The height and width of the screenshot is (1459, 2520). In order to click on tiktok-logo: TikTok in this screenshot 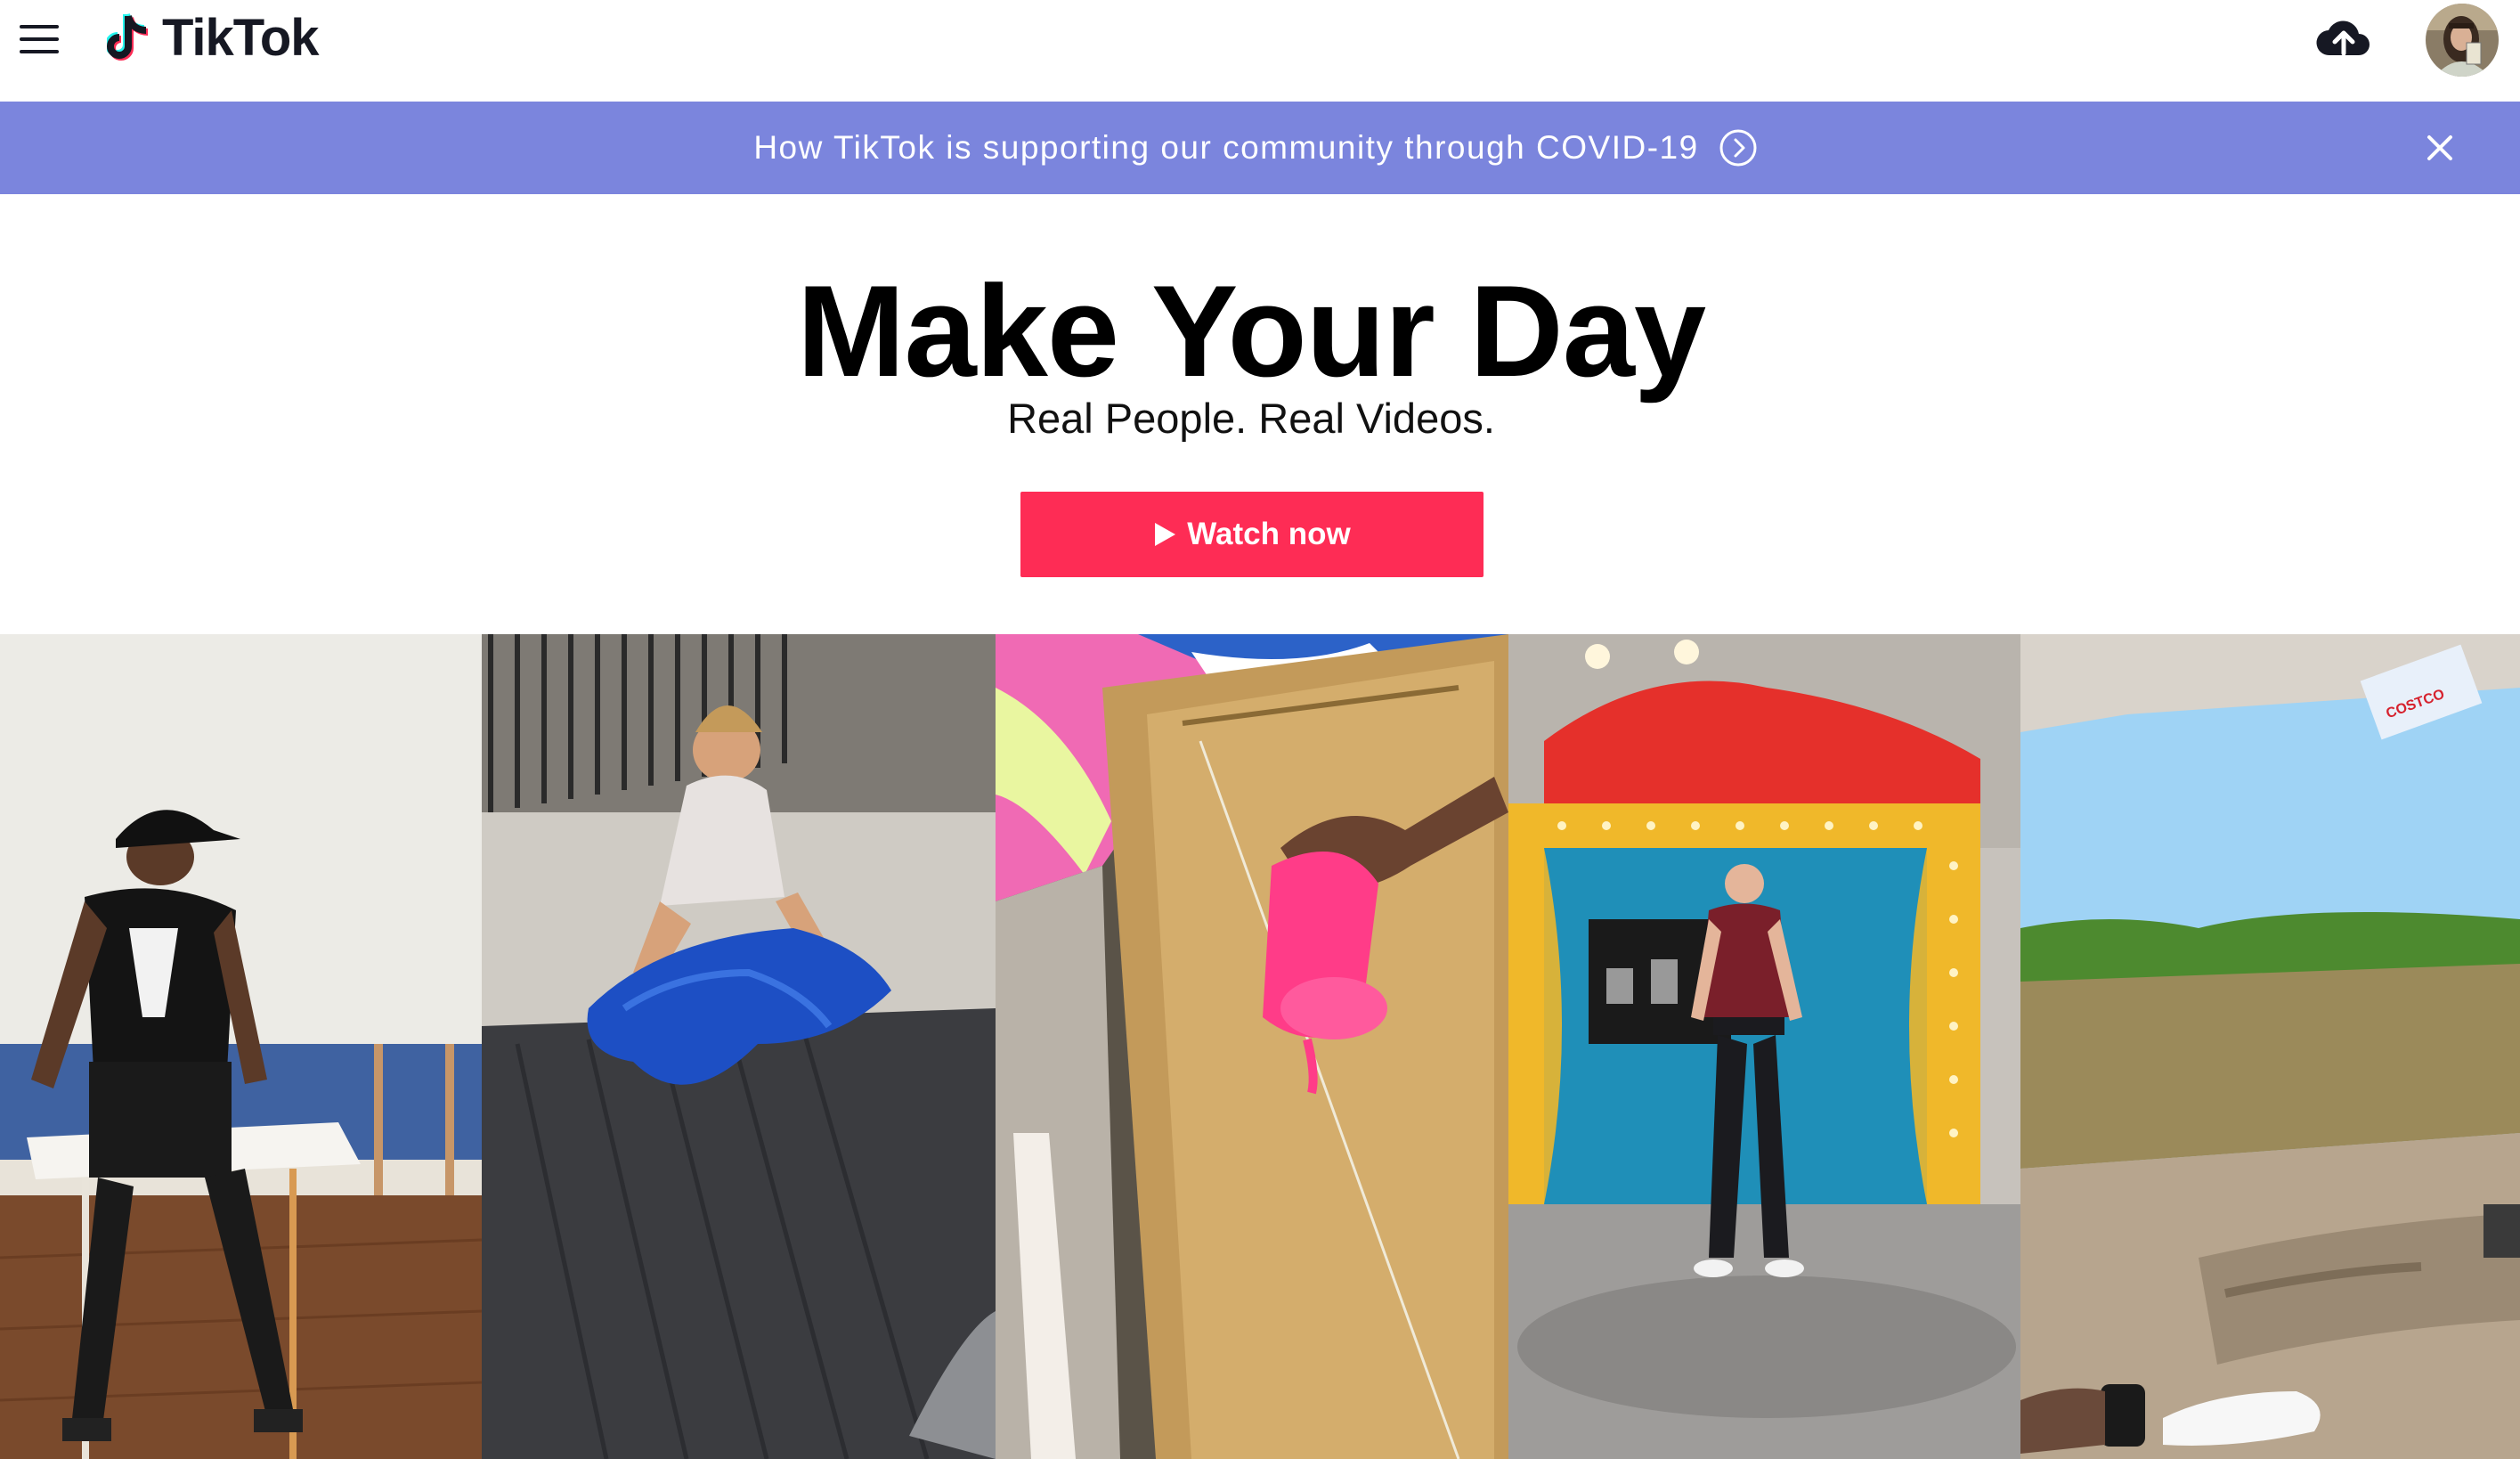, I will do `click(213, 37)`.